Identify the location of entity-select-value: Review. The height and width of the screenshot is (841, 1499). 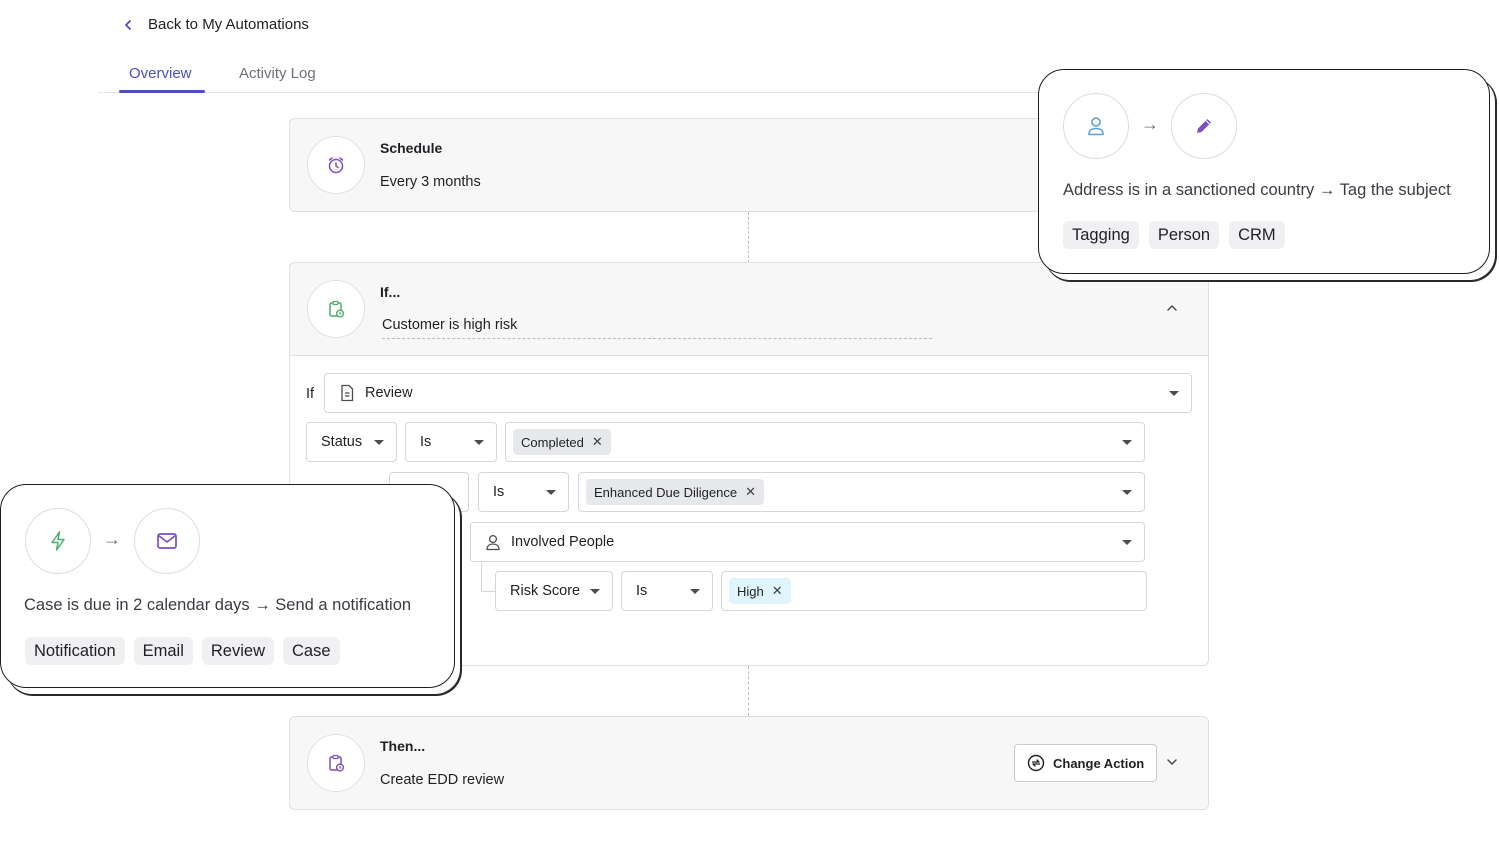
(389, 393).